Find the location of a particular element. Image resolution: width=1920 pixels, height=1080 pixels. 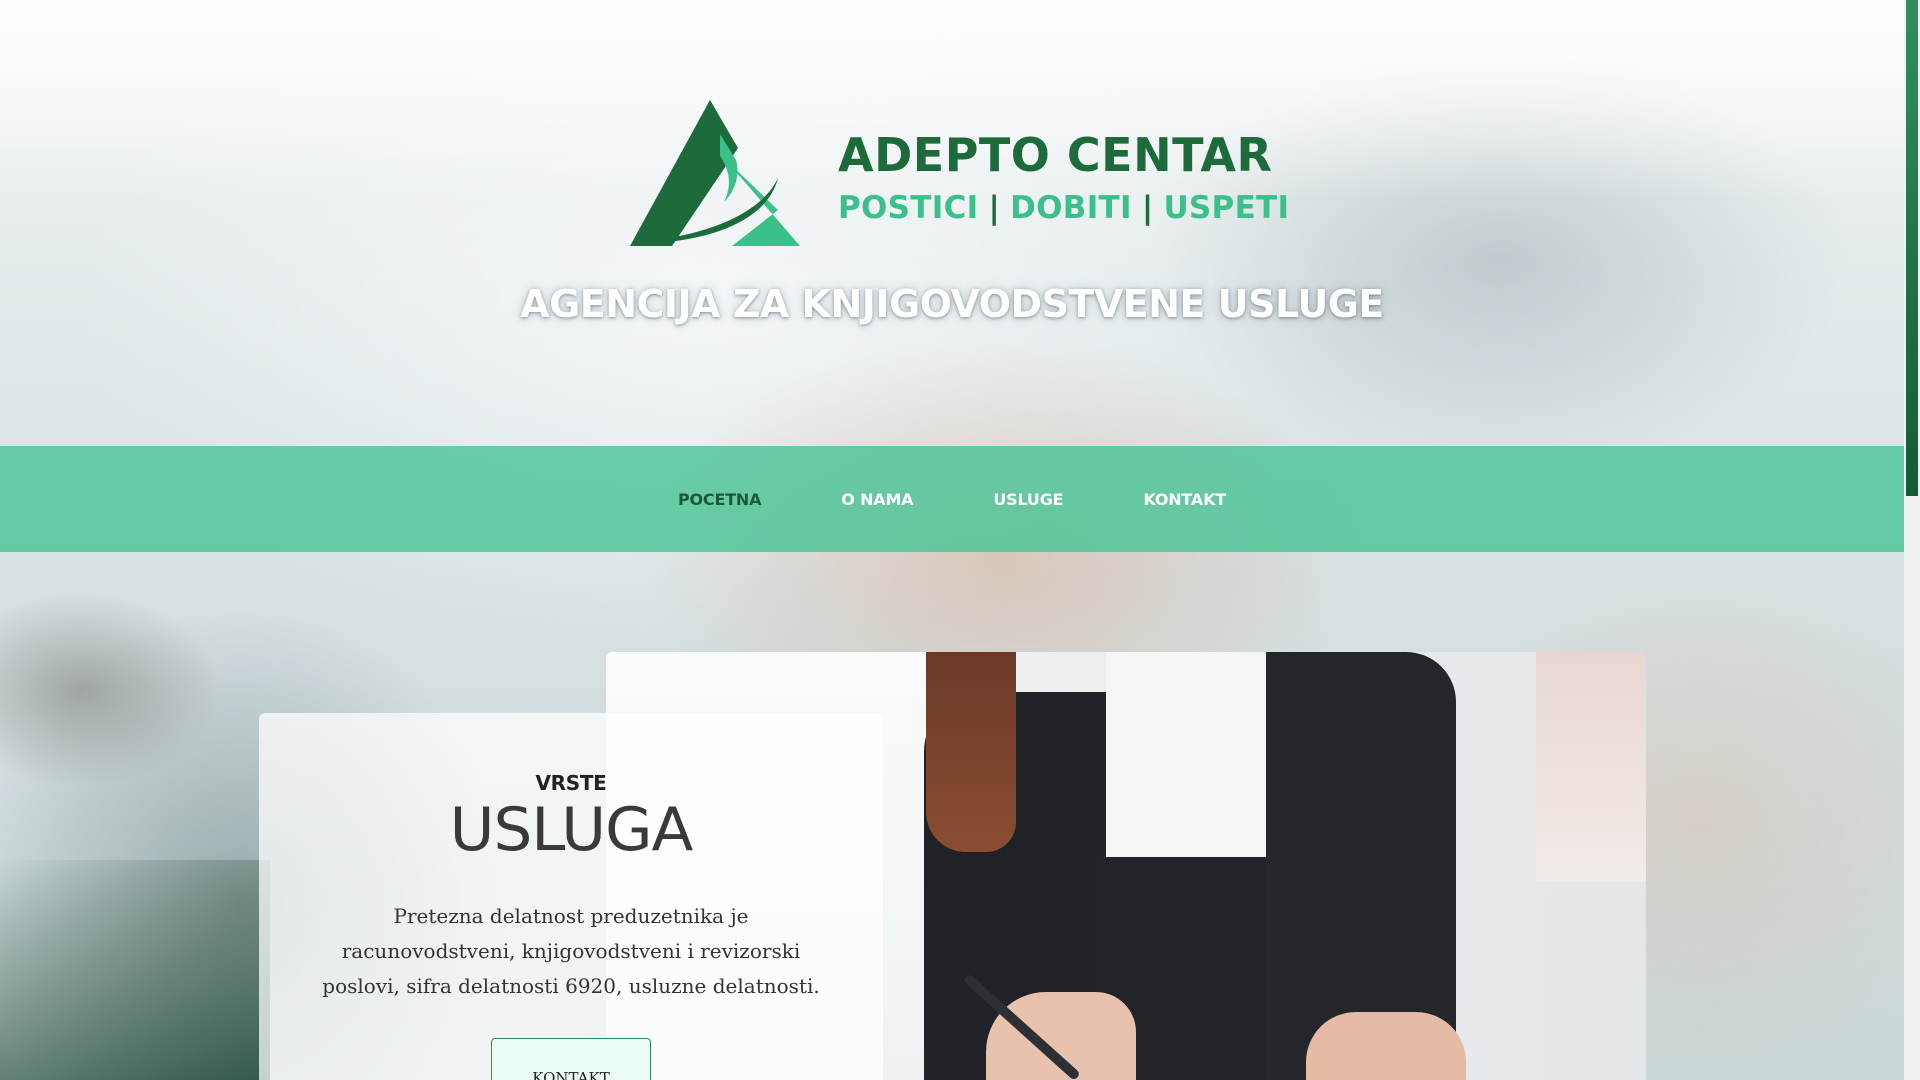

brand-logo: ADEPTO CENTAR POSTICI | DOBITI | USPETI is located at coordinates (958, 173).